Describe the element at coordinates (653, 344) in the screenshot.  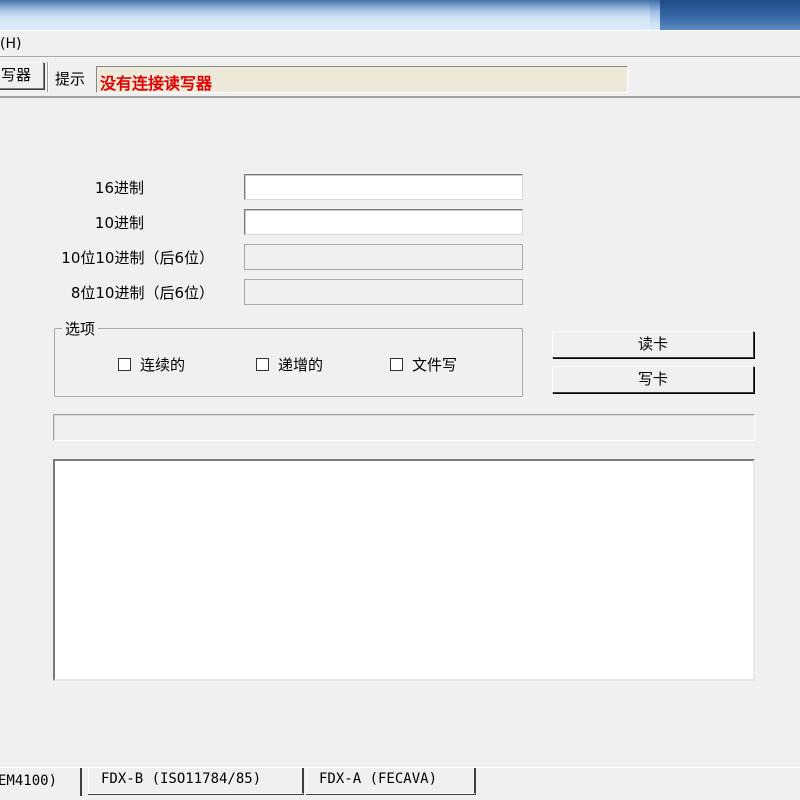
I see `read-card-button: 读卡` at that location.